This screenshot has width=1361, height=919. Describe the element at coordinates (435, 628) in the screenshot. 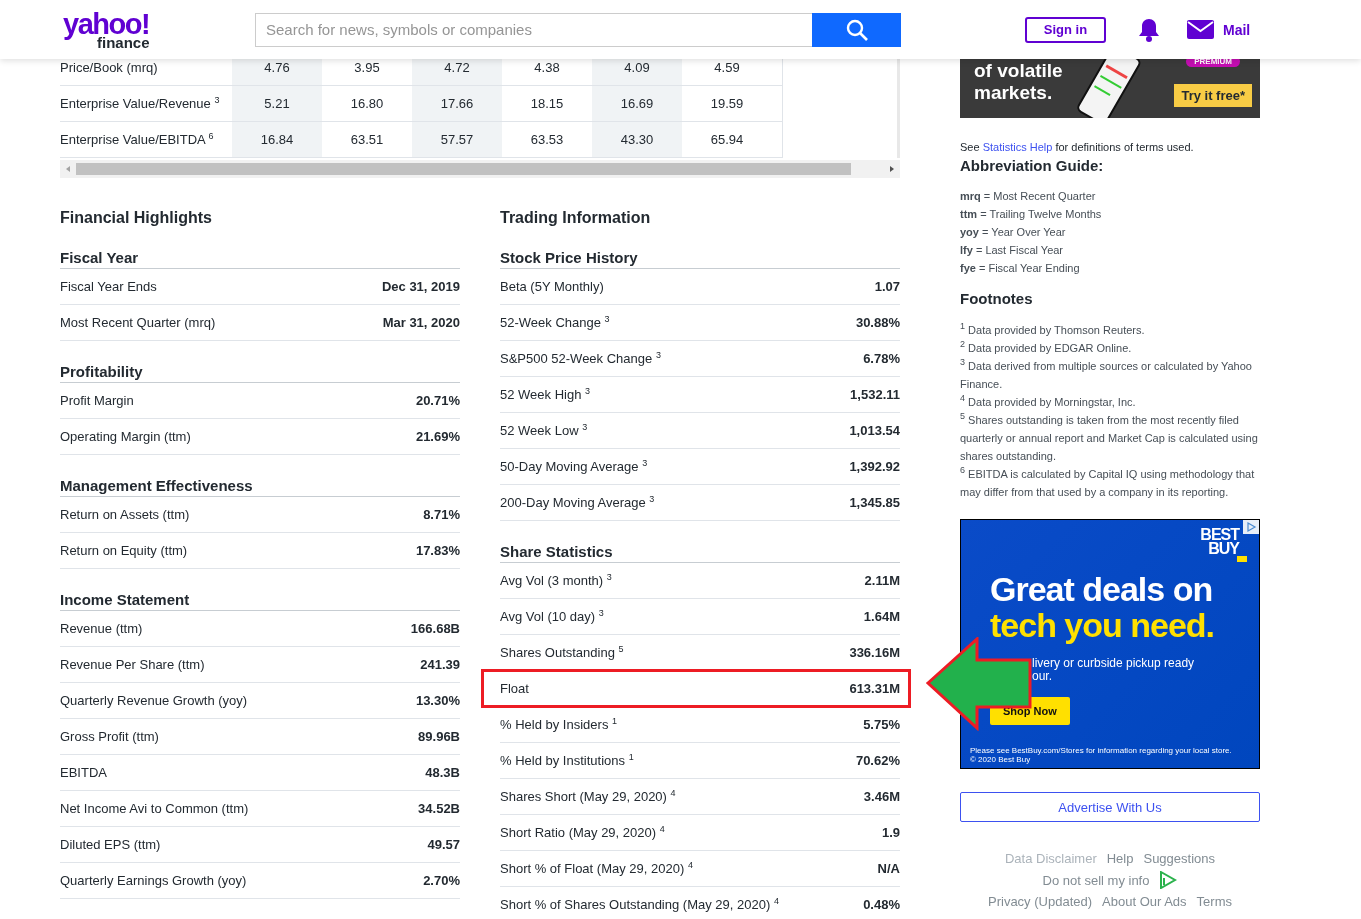

I see `row-value: 166.68B` at that location.